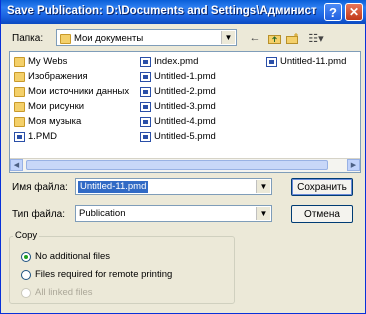 The height and width of the screenshot is (314, 366). I want to click on file-list-item: My Webs, so click(40, 61).